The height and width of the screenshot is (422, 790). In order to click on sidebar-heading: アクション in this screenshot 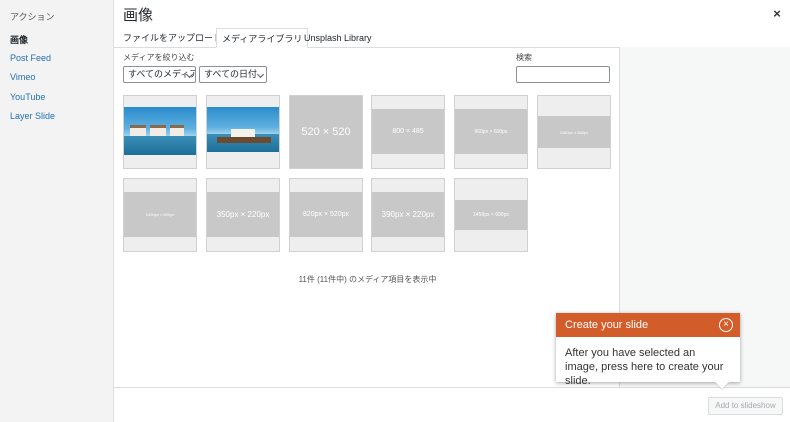, I will do `click(32, 17)`.